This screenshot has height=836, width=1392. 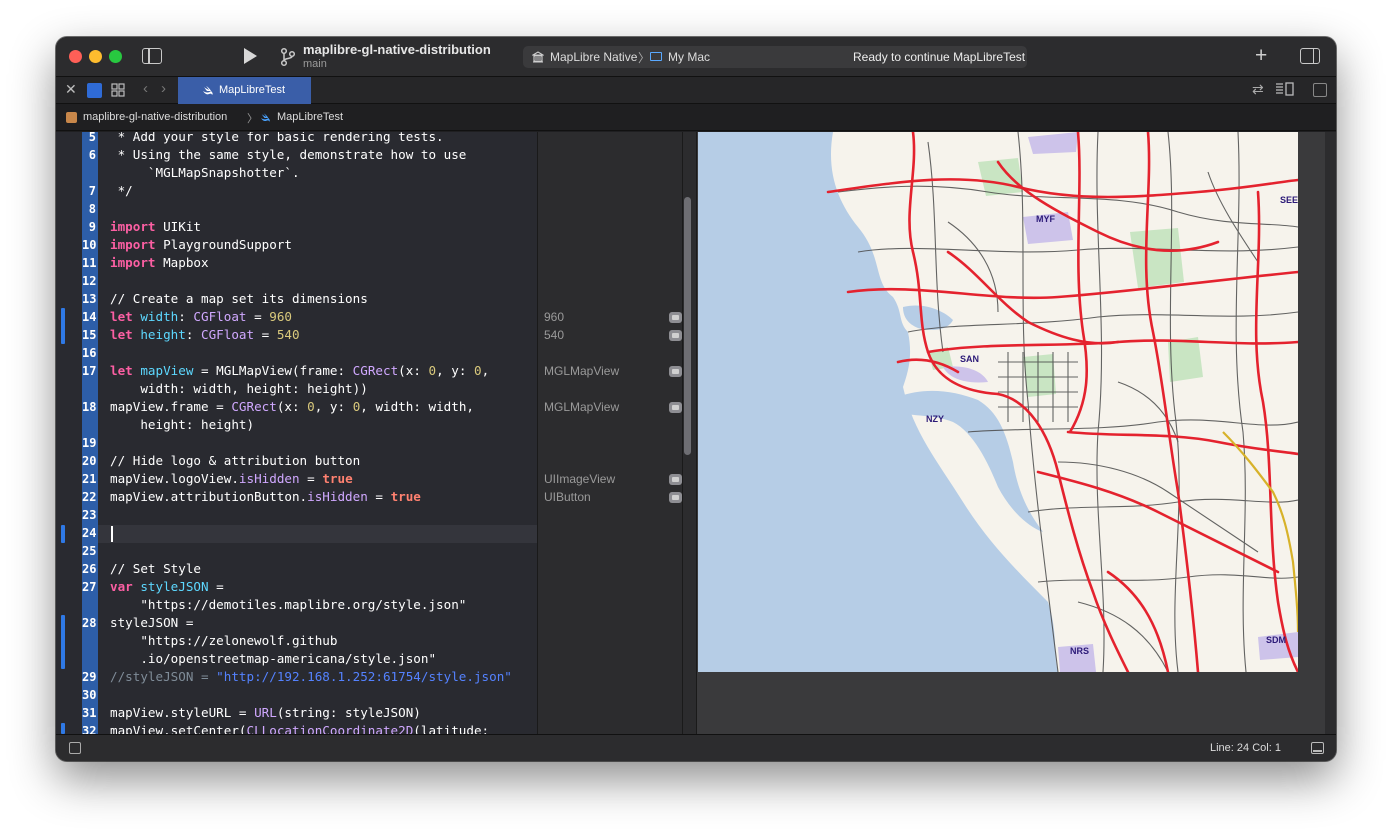 What do you see at coordinates (75, 748) in the screenshot?
I see `debug-area-toggle-icon` at bounding box center [75, 748].